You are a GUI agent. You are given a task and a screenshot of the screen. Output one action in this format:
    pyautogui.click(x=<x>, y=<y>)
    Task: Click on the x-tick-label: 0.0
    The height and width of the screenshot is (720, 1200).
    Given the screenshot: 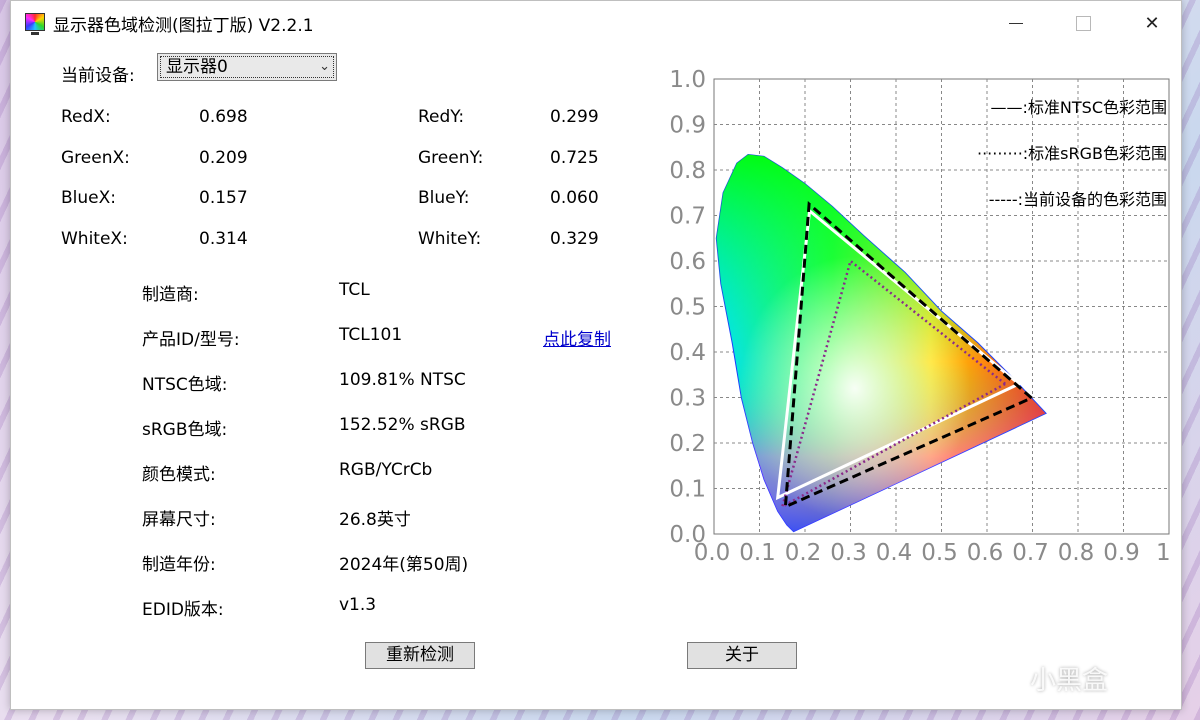 What is the action you would take?
    pyautogui.click(x=712, y=553)
    